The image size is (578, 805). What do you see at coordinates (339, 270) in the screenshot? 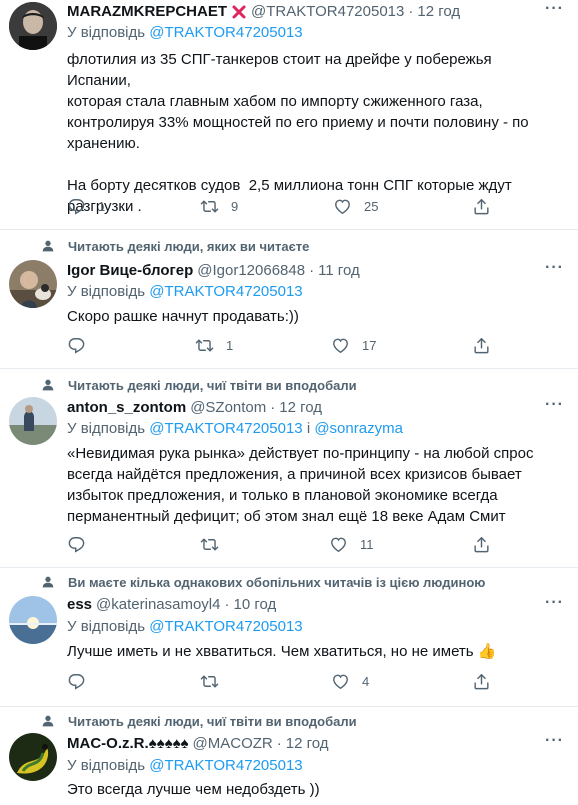
I see `timestamp: 11 год` at bounding box center [339, 270].